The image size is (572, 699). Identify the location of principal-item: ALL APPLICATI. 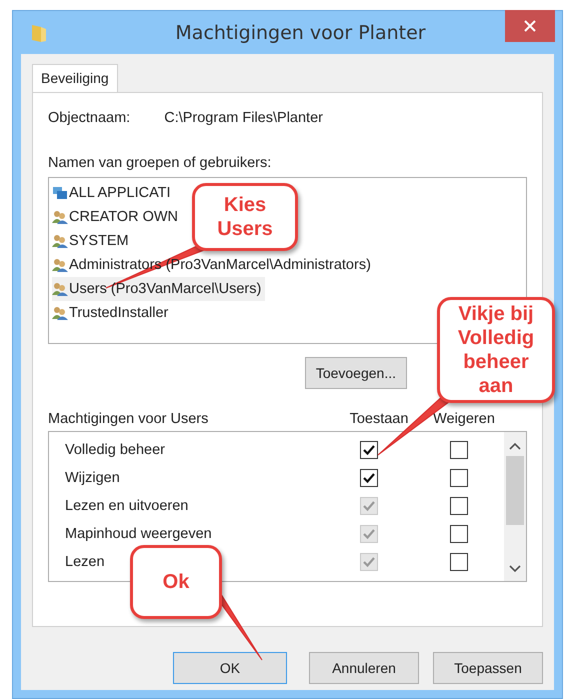
(113, 193).